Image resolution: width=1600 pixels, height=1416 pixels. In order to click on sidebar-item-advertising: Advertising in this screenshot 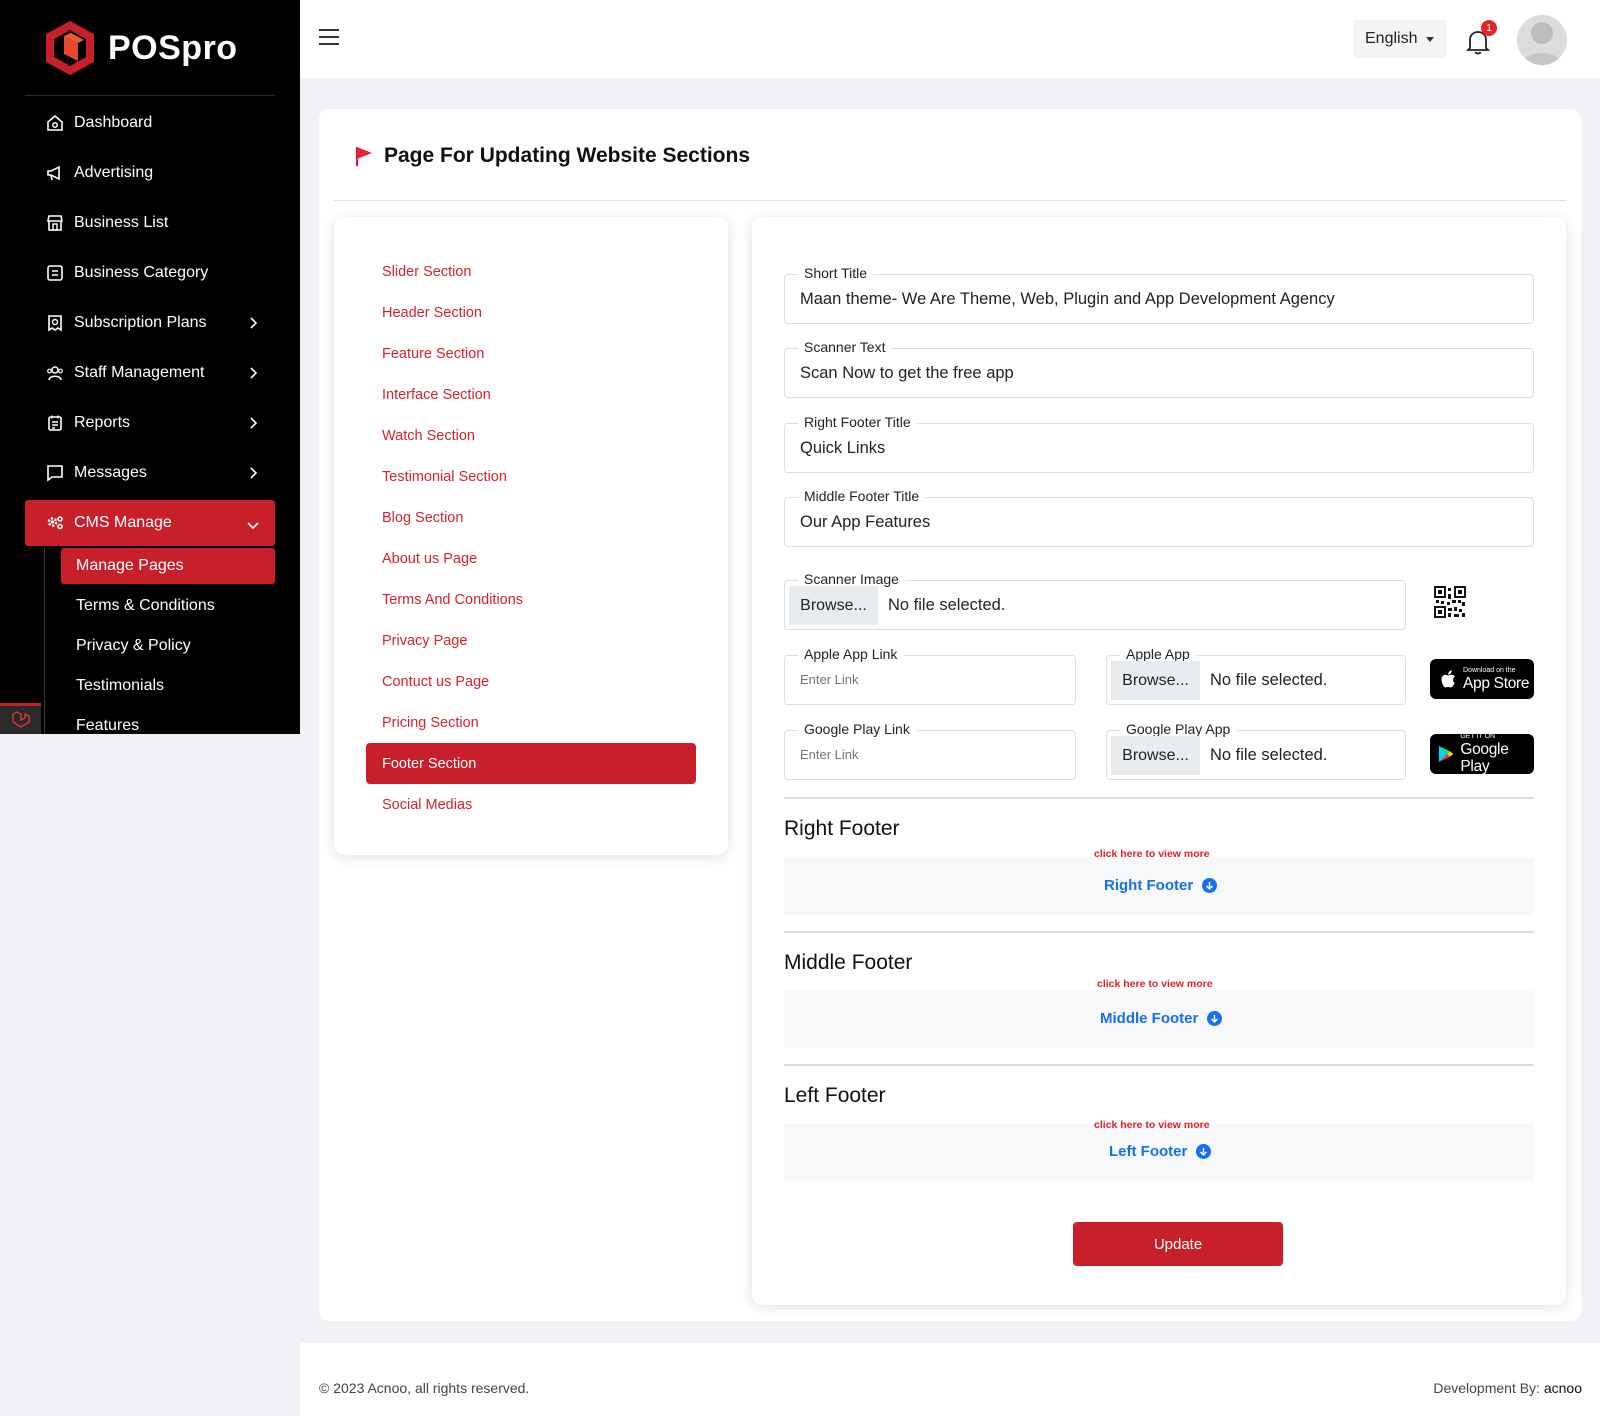, I will do `click(150, 173)`.